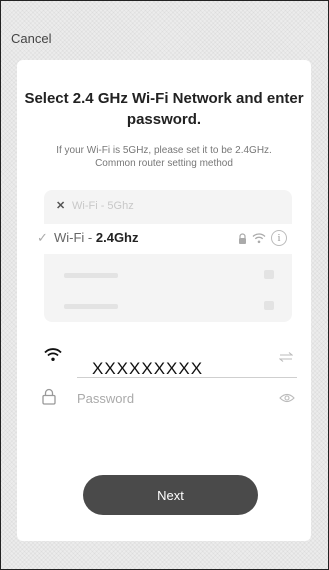  Describe the element at coordinates (147, 369) in the screenshot. I see `ssid-field: XXXXXXXXX` at that location.